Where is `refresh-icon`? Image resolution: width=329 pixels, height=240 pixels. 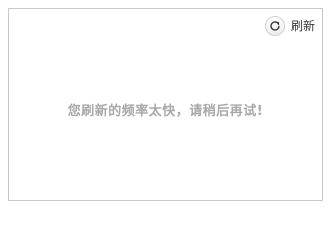
refresh-icon is located at coordinates (274, 26).